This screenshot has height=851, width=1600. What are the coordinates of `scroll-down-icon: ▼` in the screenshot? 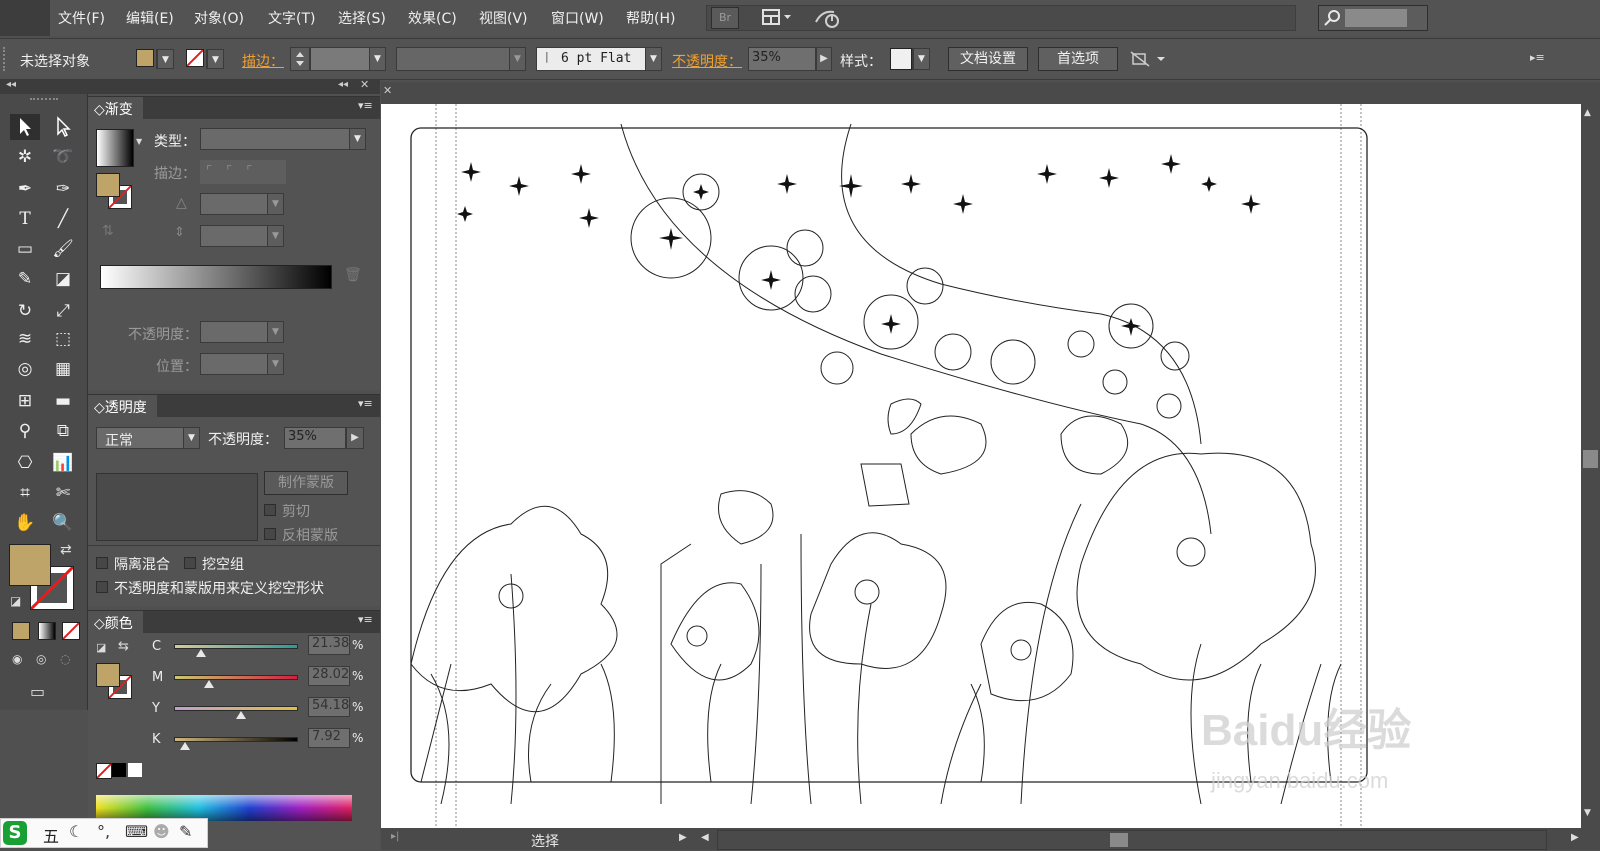 It's located at (1587, 813).